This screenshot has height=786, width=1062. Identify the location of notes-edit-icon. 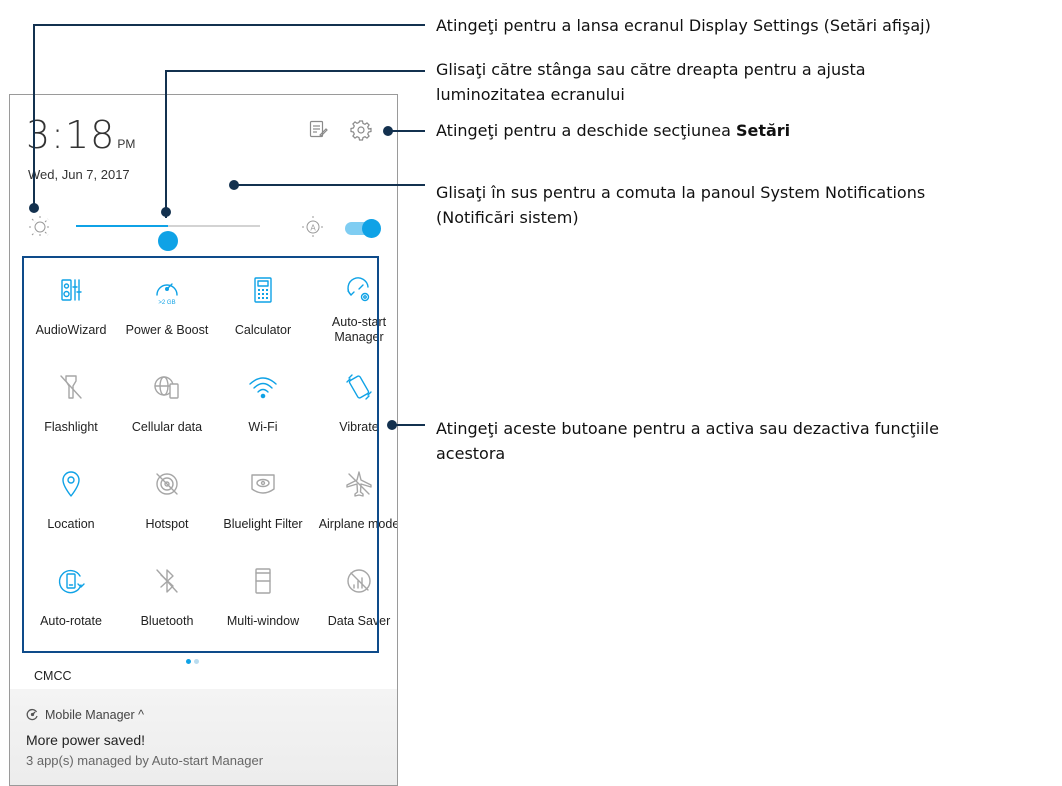
(318, 131).